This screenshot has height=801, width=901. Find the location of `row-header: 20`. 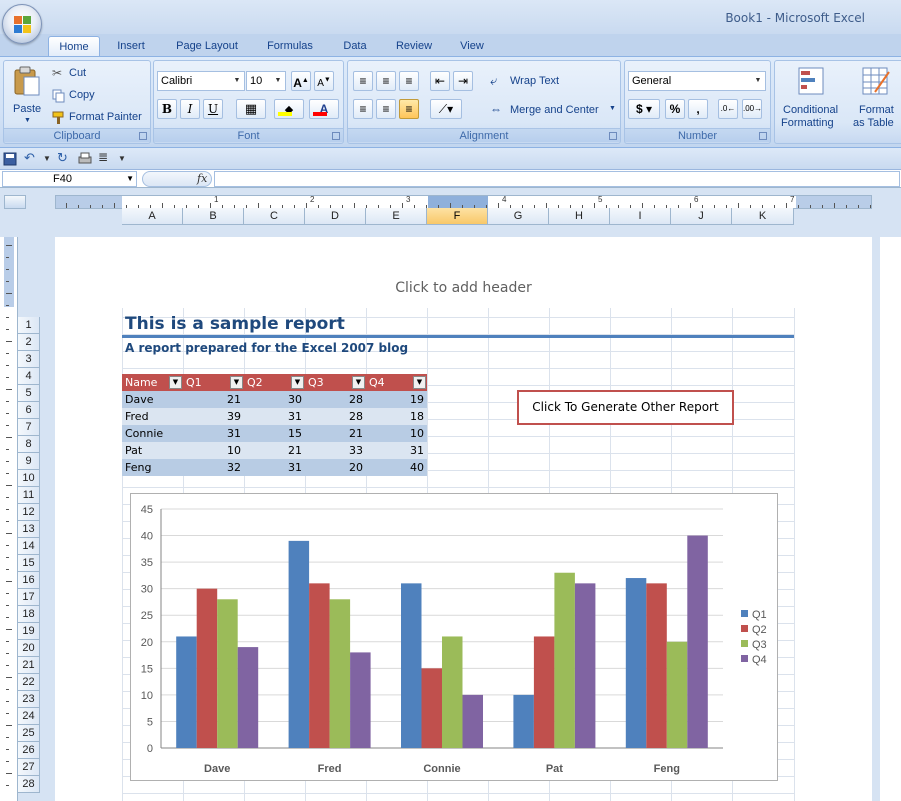

row-header: 20 is located at coordinates (29, 648).